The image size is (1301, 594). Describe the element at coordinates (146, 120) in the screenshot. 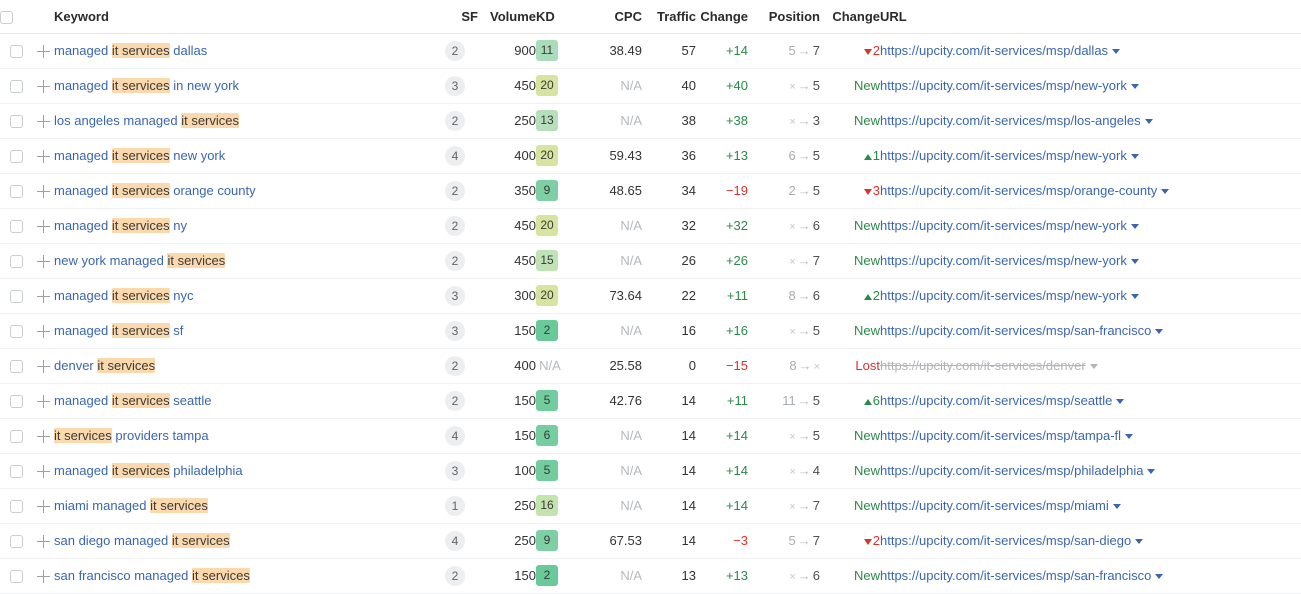

I see `keyword-link: los angeles managed it services` at that location.